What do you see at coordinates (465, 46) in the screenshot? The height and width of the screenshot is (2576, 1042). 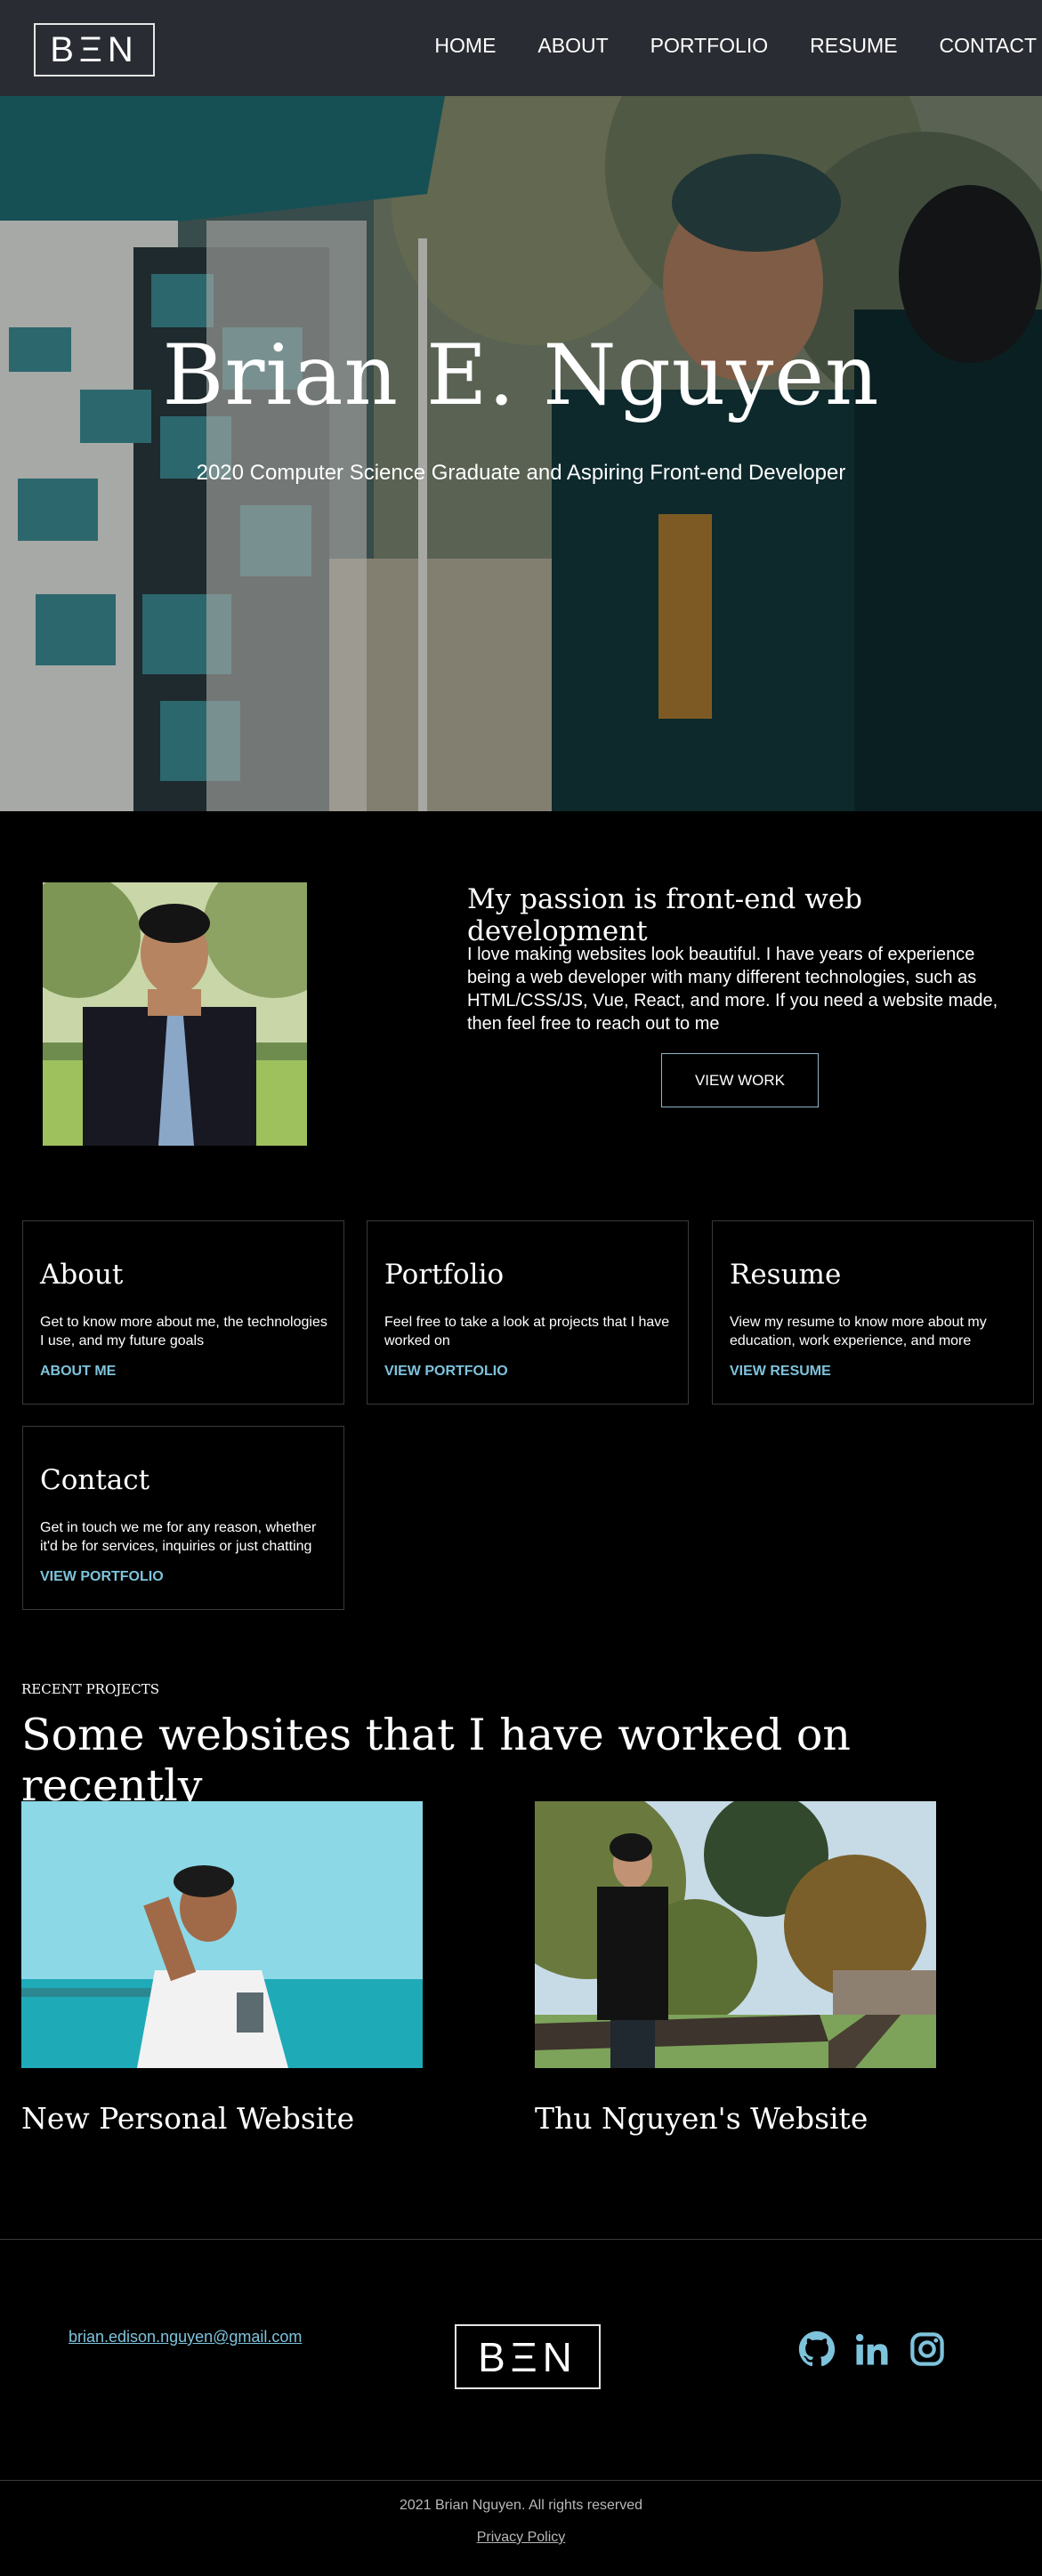 I see `nav-home: HOME` at bounding box center [465, 46].